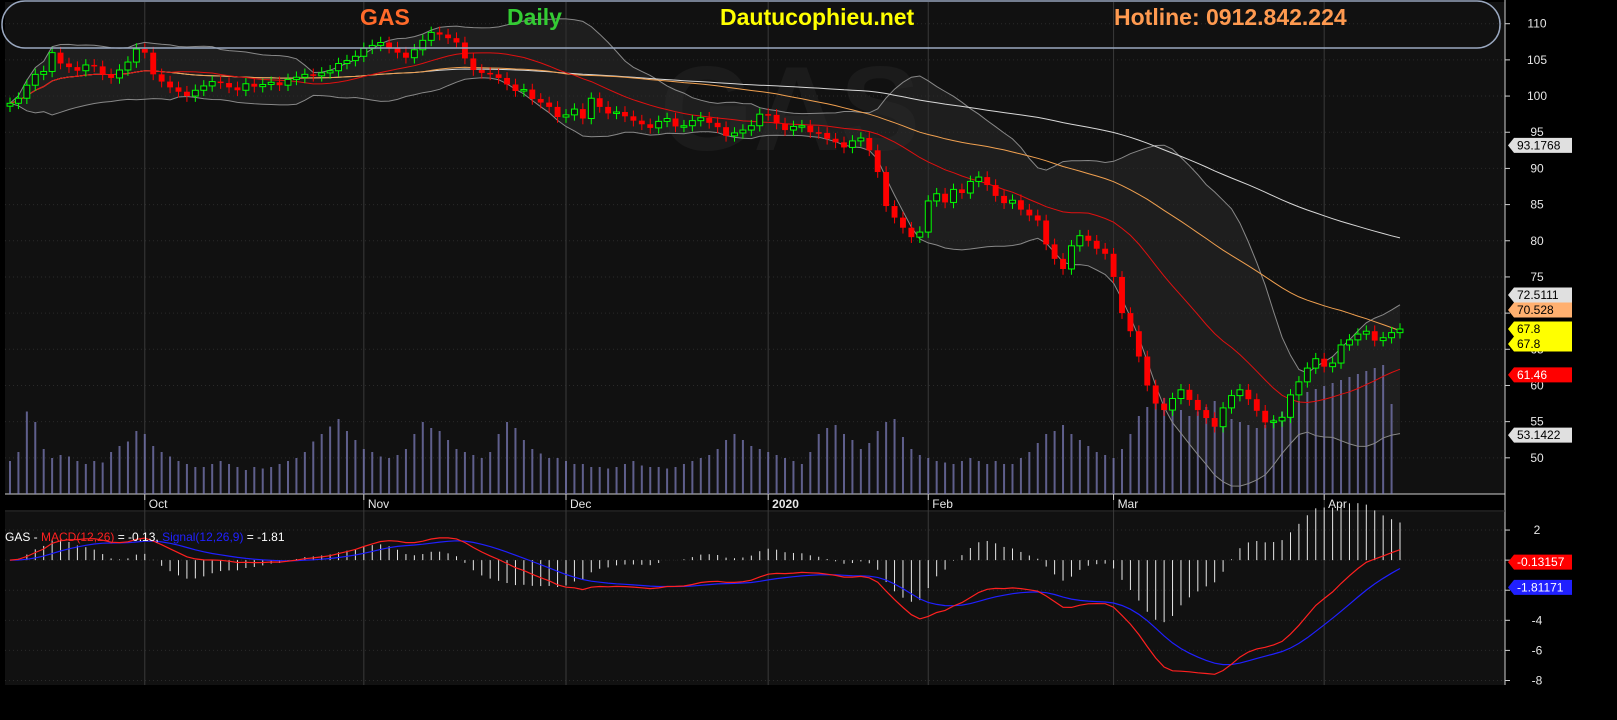 Image resolution: width=1617 pixels, height=720 pixels. I want to click on macd-legend-symbol: GAS, so click(18, 537).